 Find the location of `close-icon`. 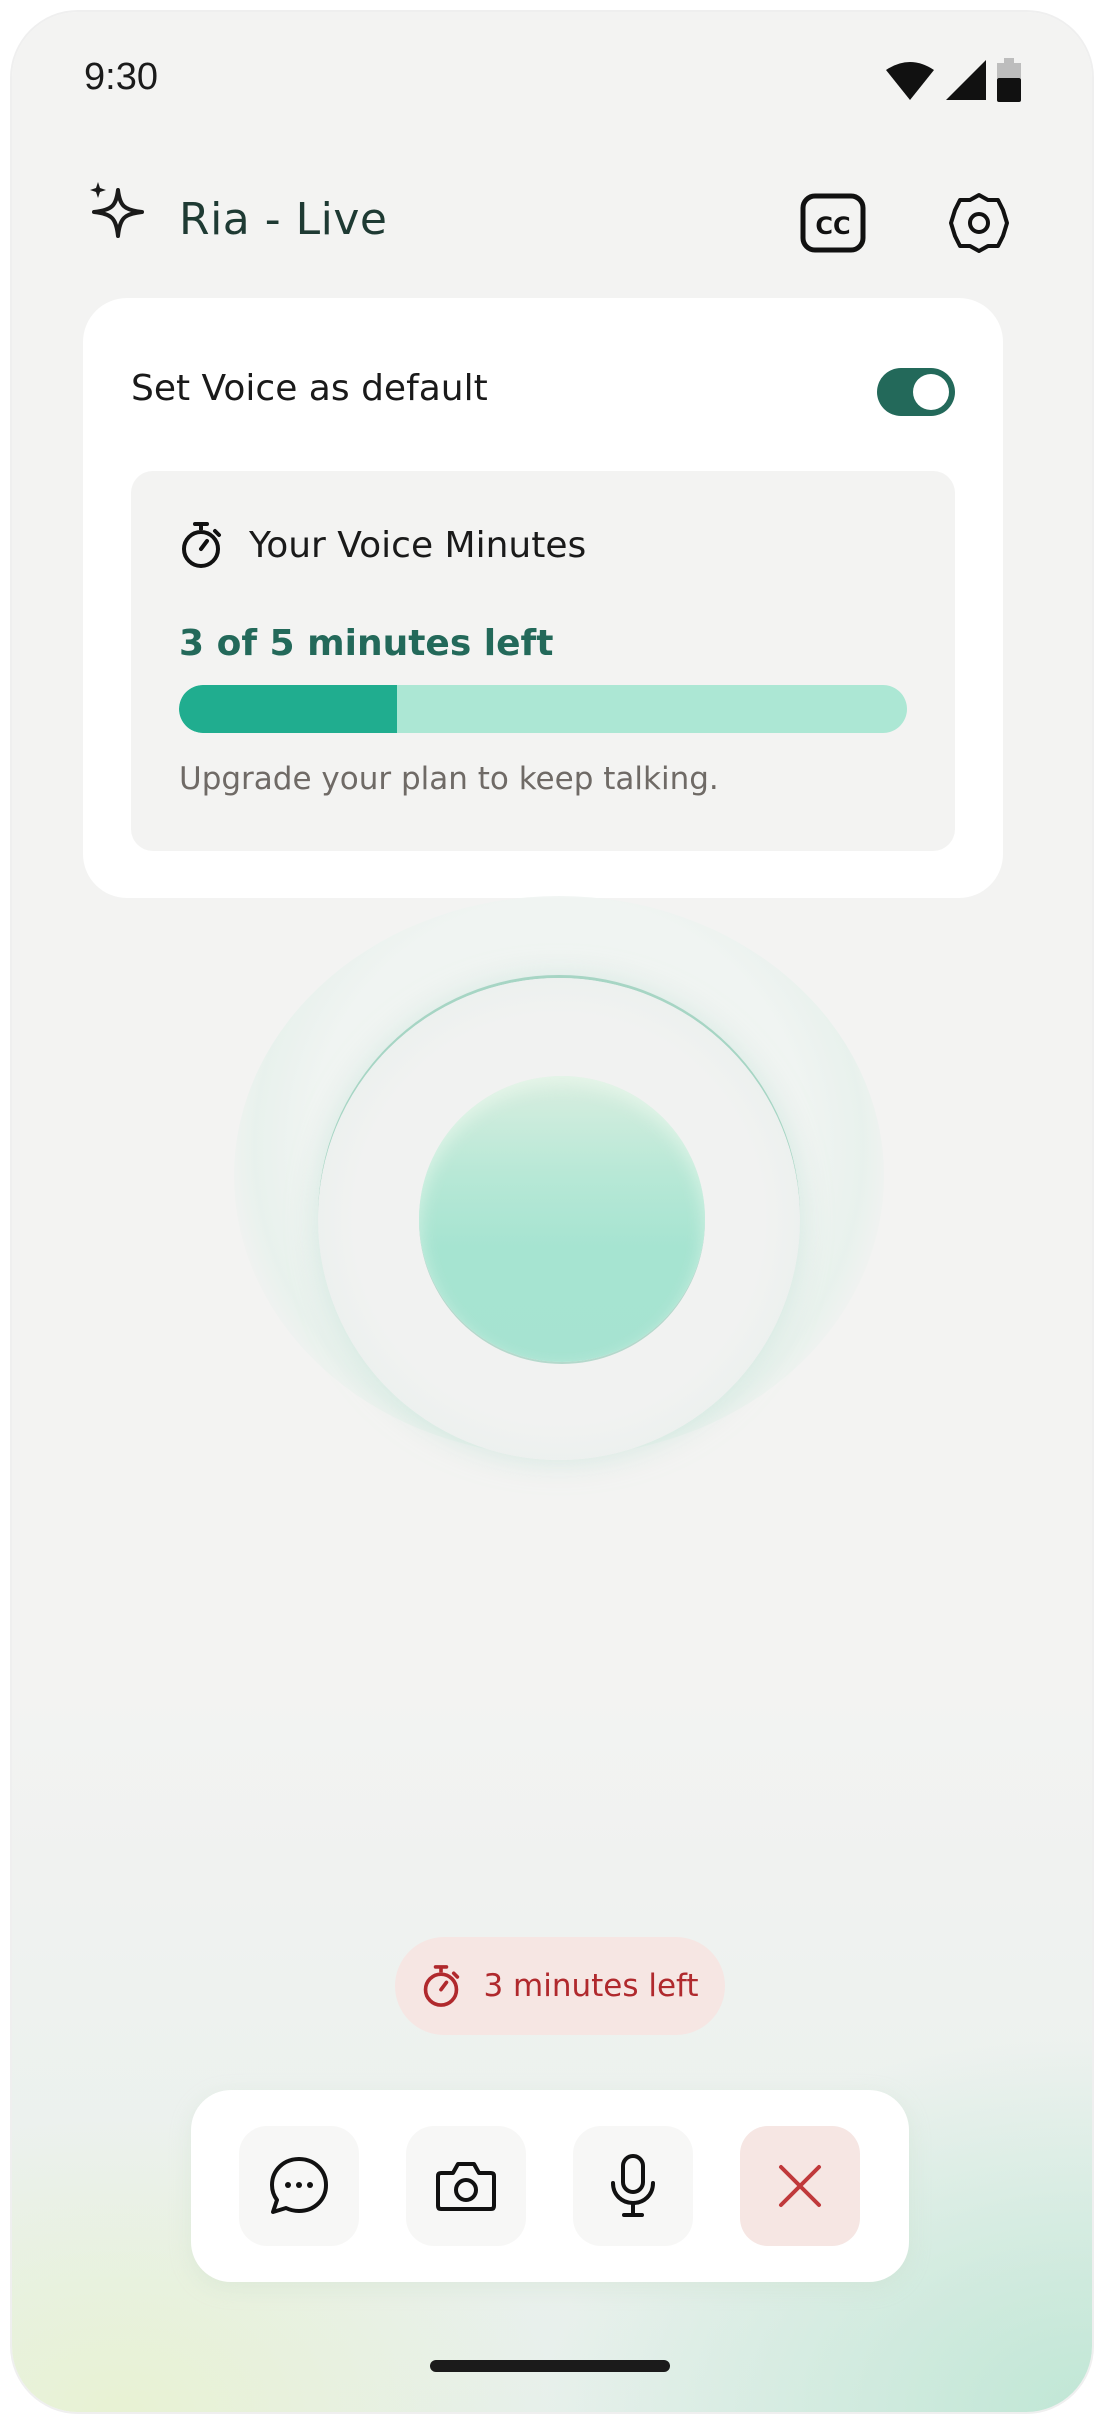

close-icon is located at coordinates (800, 2186).